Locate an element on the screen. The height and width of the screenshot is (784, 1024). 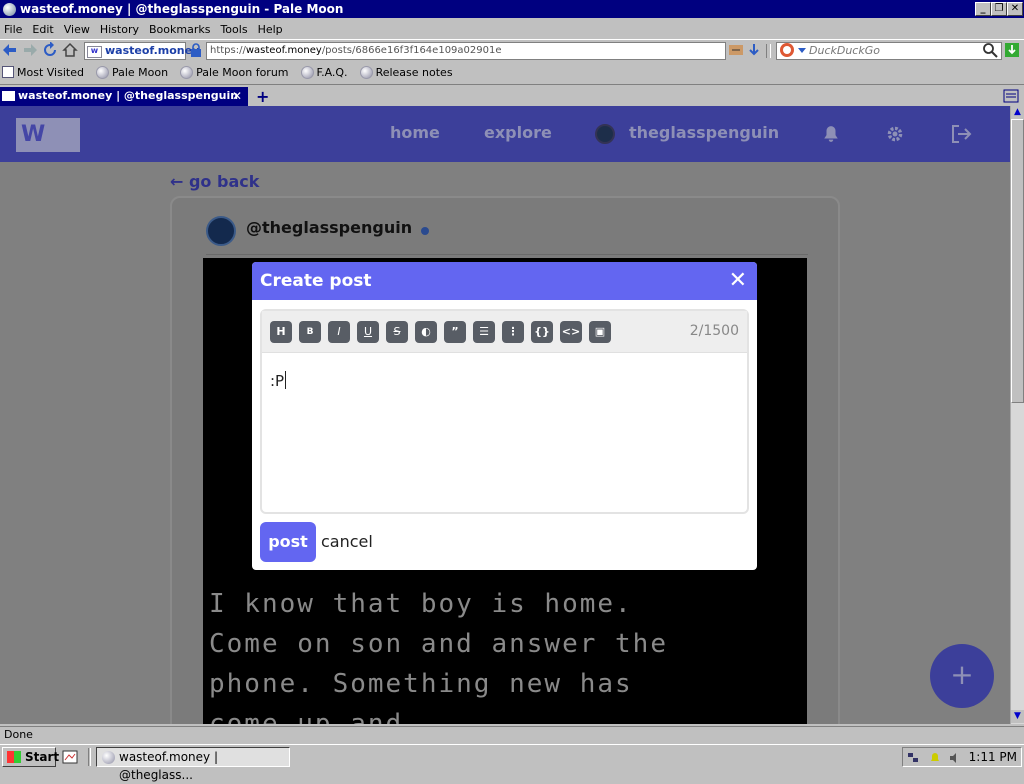
post-button: post is located at coordinates (288, 542).